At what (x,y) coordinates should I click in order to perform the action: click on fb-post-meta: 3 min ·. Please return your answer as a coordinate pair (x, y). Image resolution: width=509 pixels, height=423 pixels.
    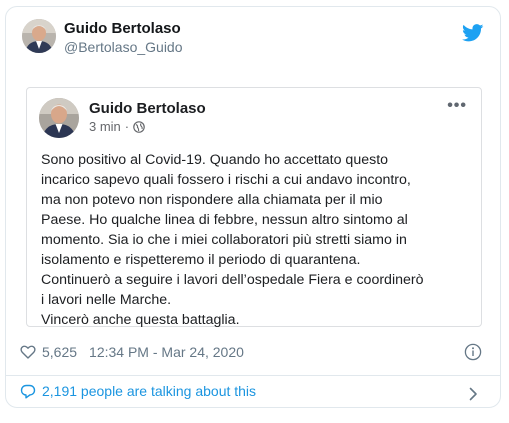
    Looking at the image, I should click on (117, 126).